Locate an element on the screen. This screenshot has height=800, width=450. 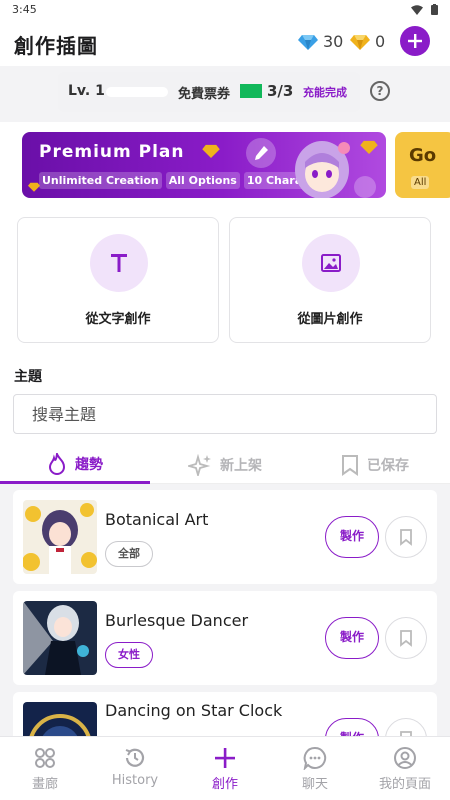
list-item: Burlesque Dancer 女性 製作 is located at coordinates (225, 638).